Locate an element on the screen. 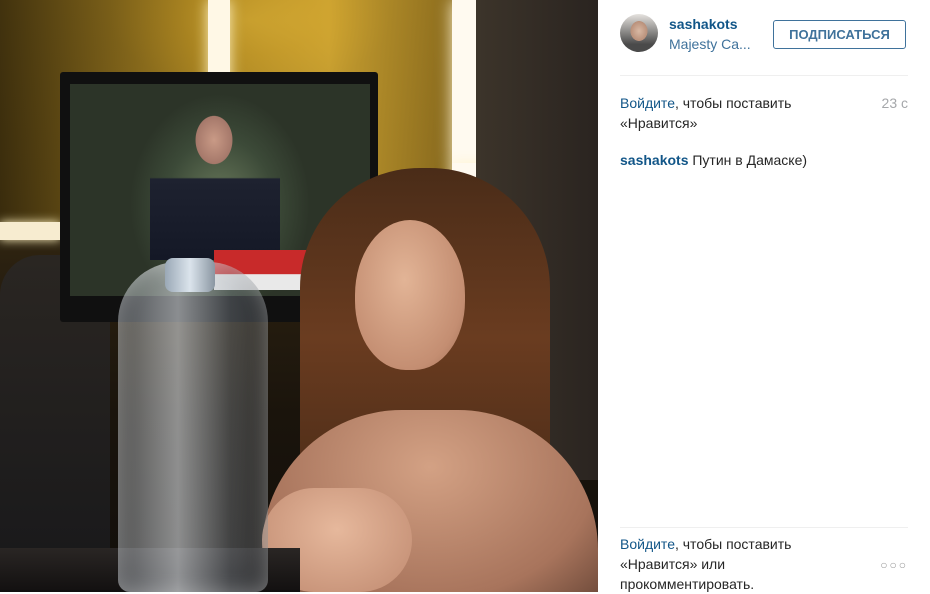 This screenshot has width=930, height=594. ellipsis-icon: ○○○ is located at coordinates (894, 565).